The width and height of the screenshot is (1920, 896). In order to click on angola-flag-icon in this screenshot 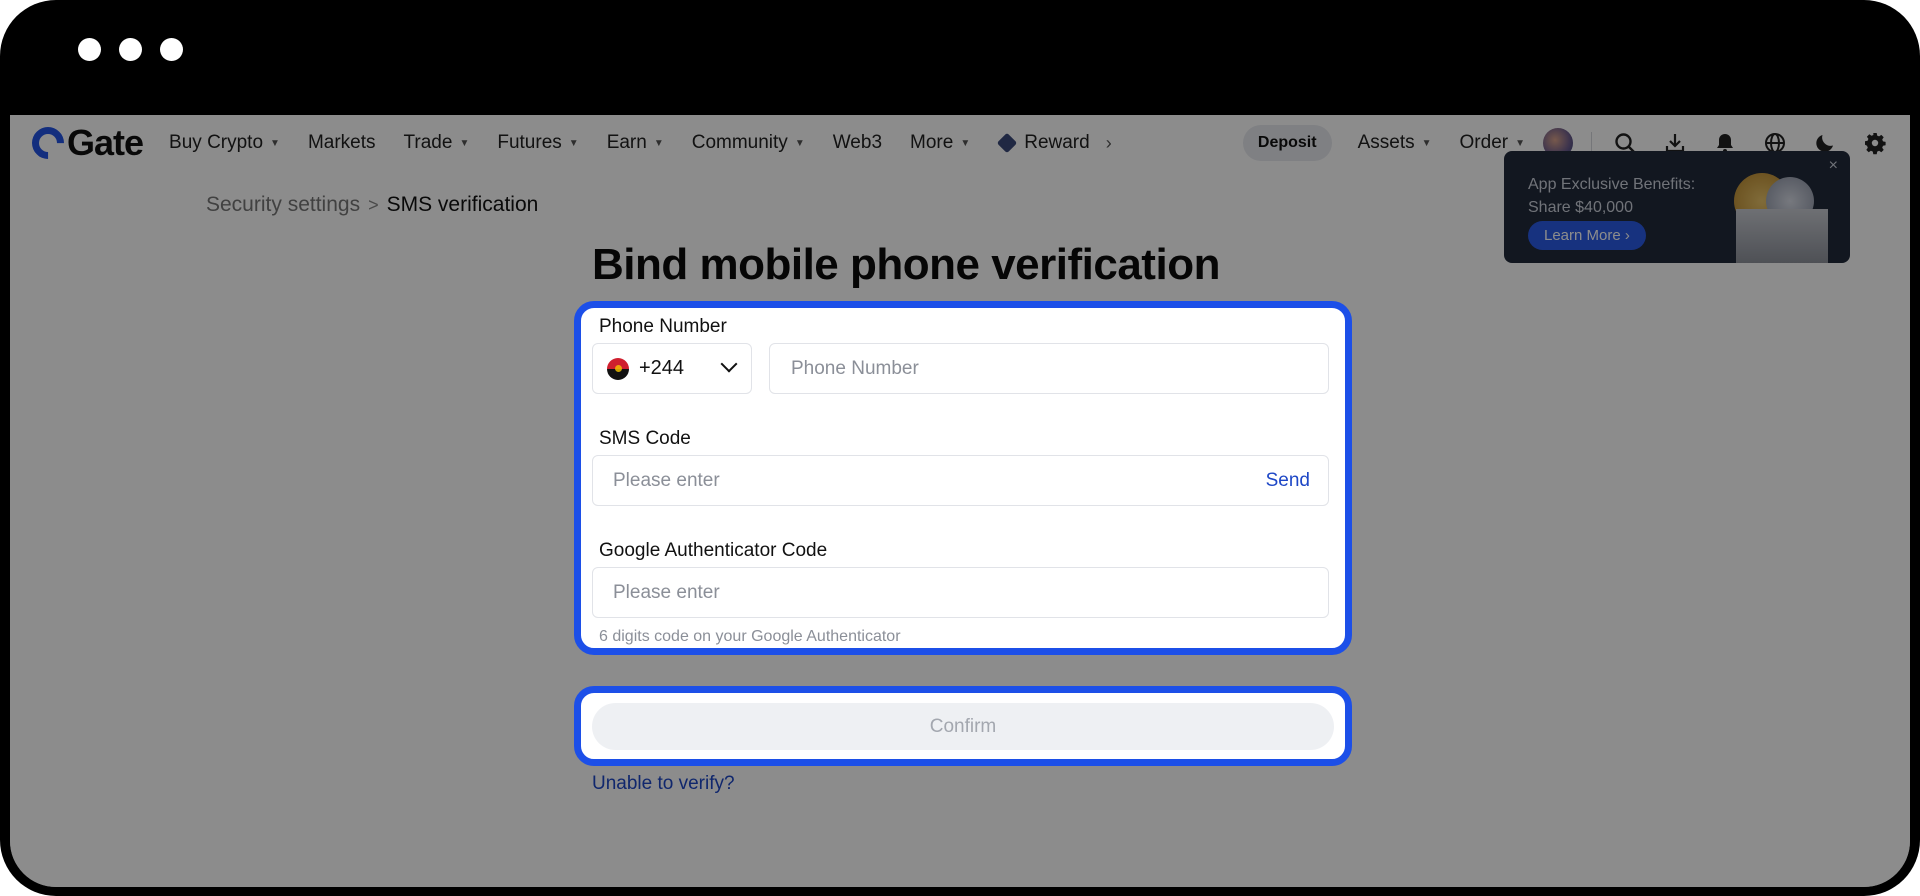, I will do `click(618, 368)`.